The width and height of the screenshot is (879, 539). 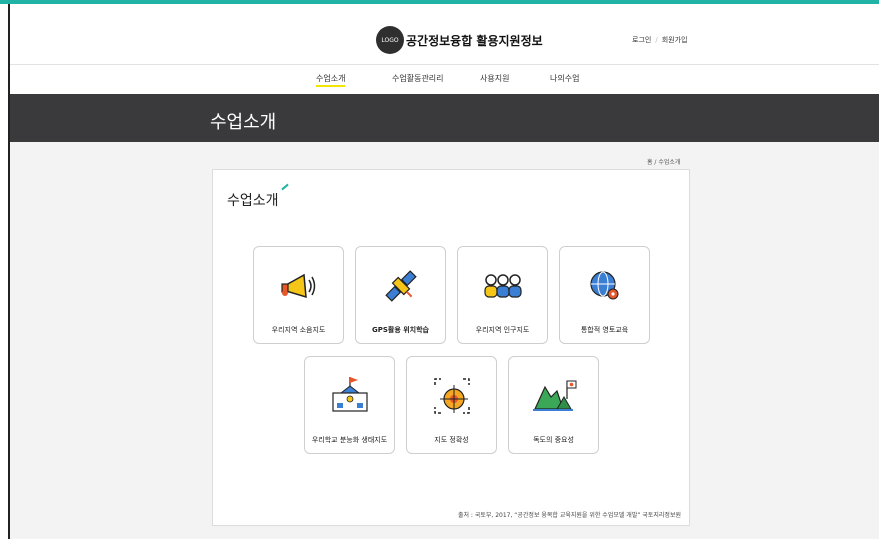 What do you see at coordinates (502, 330) in the screenshot?
I see `tile-label: 우리지역 인구지도` at bounding box center [502, 330].